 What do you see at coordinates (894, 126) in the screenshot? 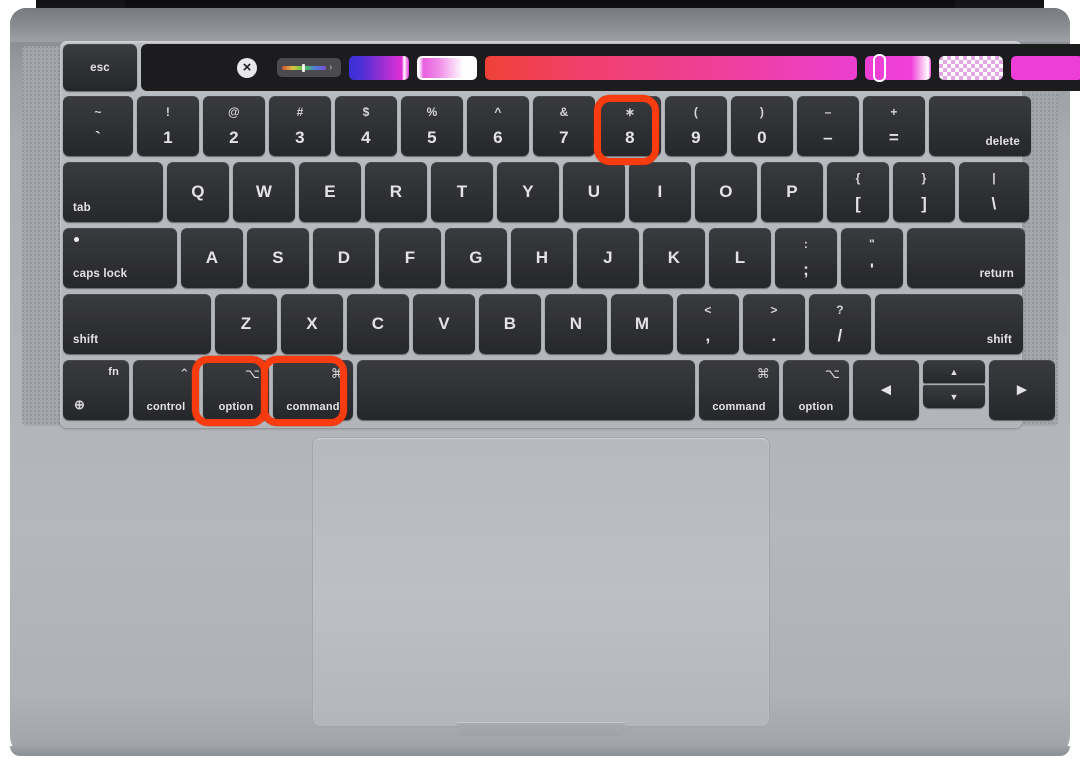
I see `equals-plus-key: + =` at bounding box center [894, 126].